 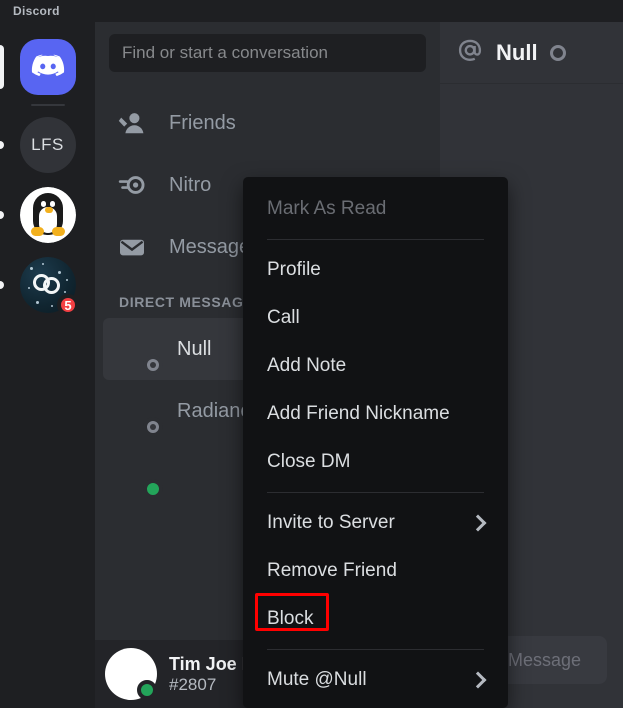 What do you see at coordinates (132, 247) in the screenshot?
I see `message-requests-icon` at bounding box center [132, 247].